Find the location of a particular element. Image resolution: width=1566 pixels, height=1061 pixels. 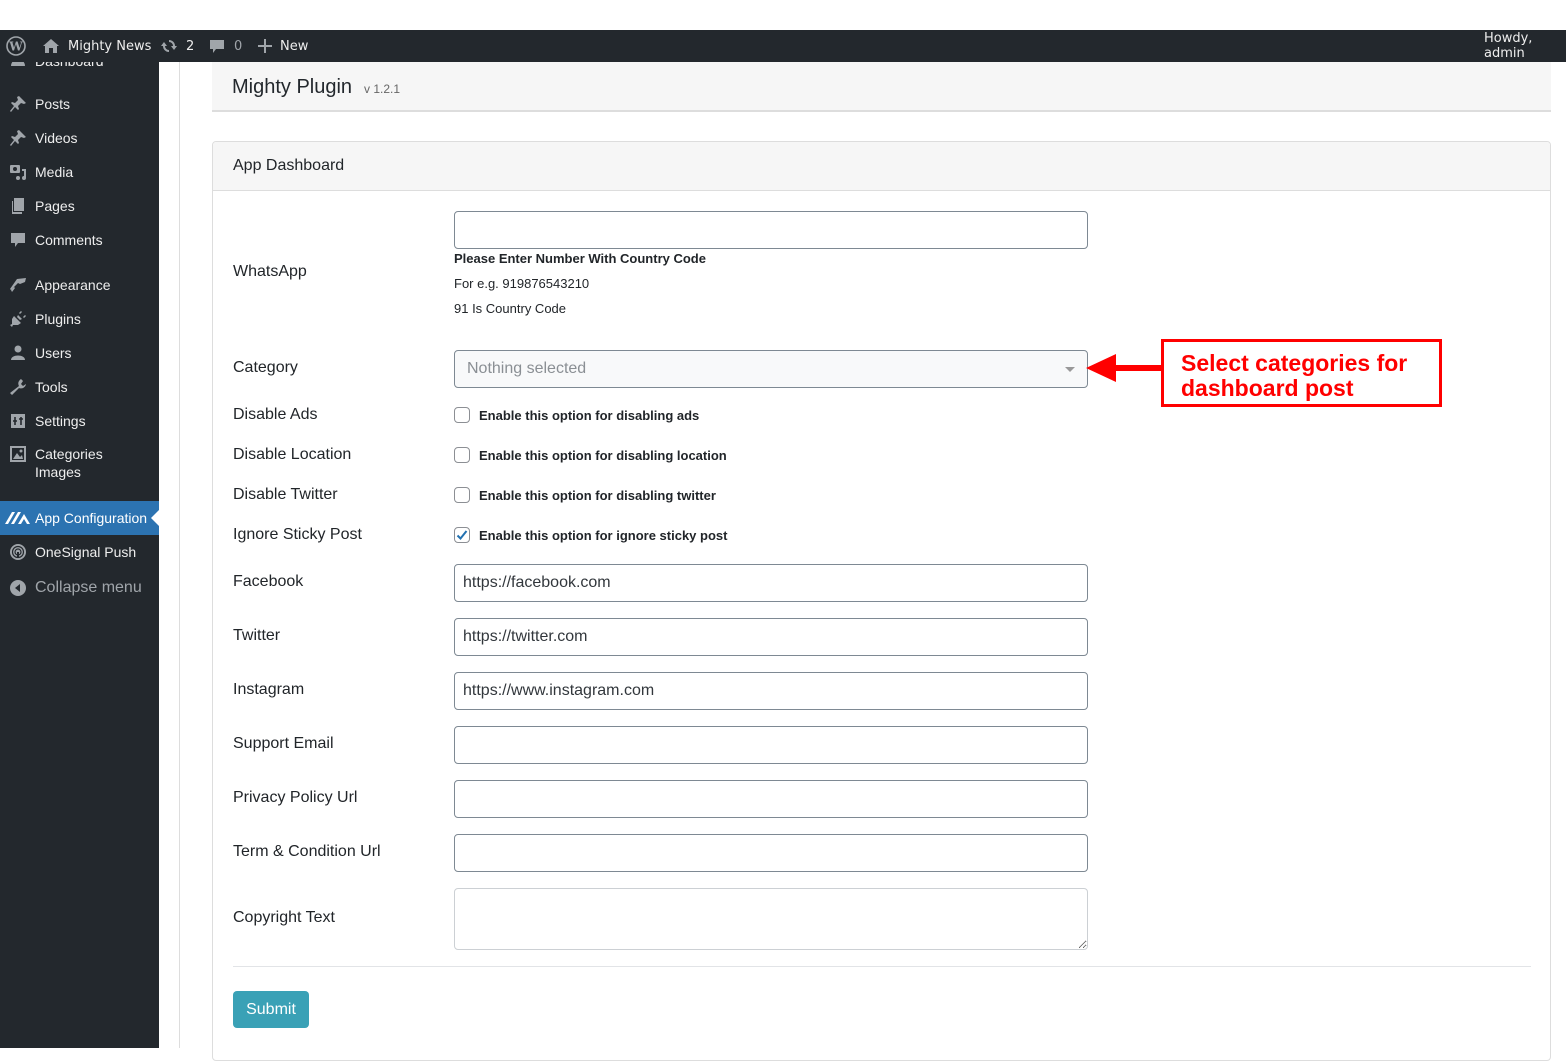

plugin-title: Mighty Plugin is located at coordinates (292, 87).